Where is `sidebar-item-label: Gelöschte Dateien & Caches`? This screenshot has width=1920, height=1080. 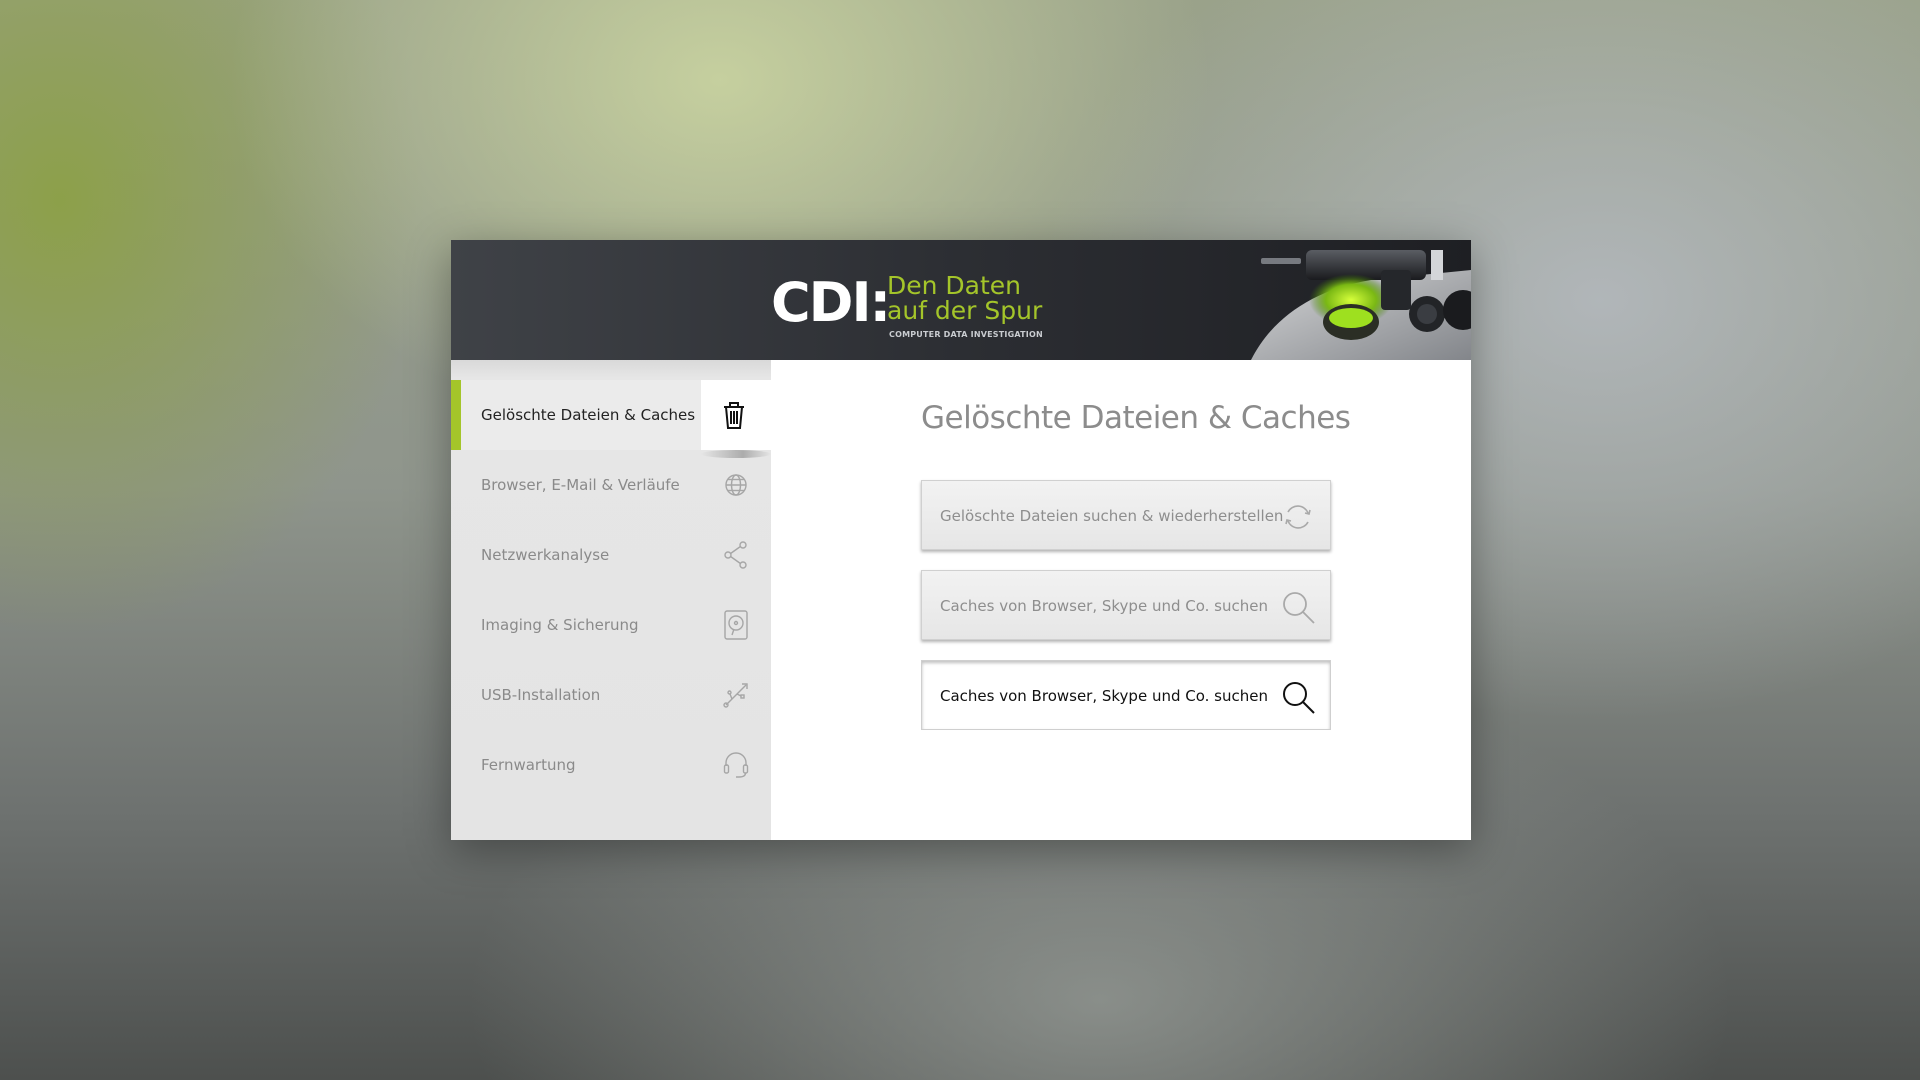
sidebar-item-label: Gelöschte Dateien & Caches is located at coordinates (588, 415).